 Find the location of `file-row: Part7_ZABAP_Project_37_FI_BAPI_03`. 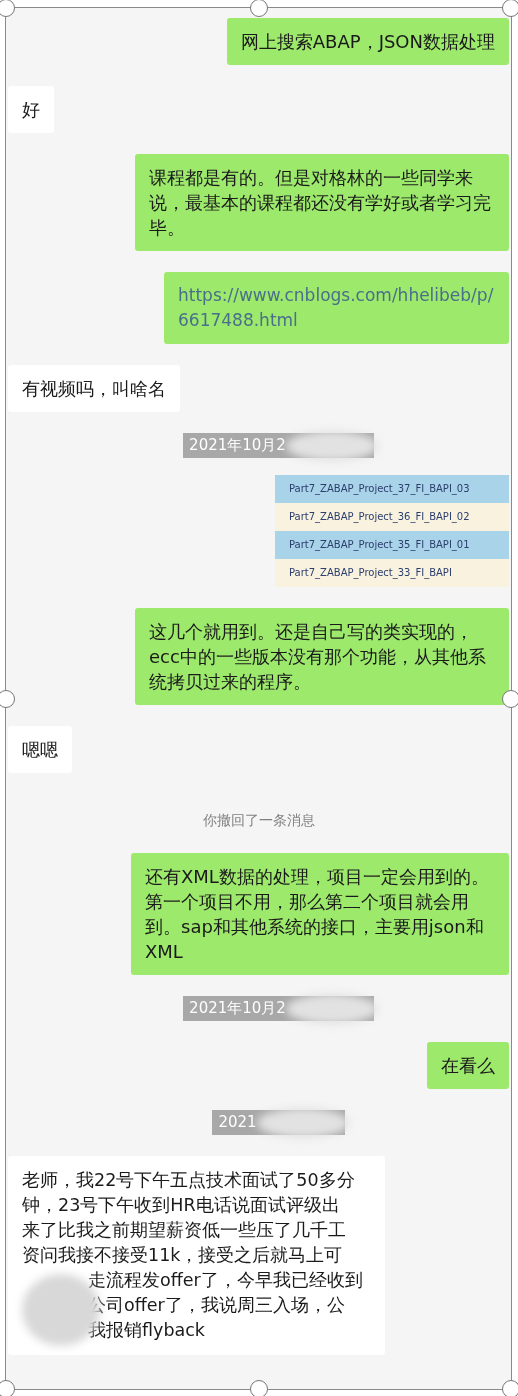

file-row: Part7_ZABAP_Project_37_FI_BAPI_03 is located at coordinates (392, 489).